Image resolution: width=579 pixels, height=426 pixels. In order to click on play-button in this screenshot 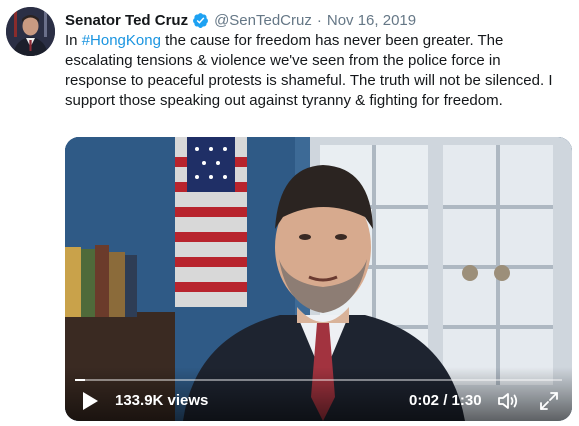, I will do `click(90, 401)`.